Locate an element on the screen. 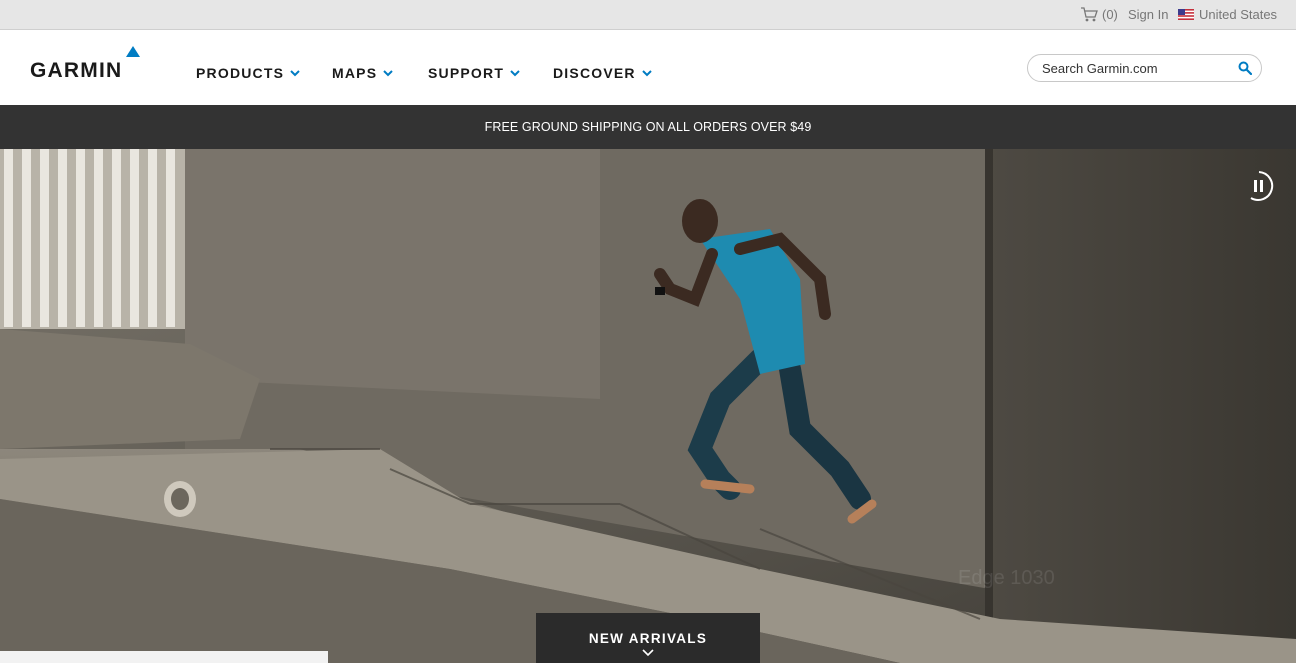 This screenshot has height=663, width=1296. cart-icon is located at coordinates (1089, 14).